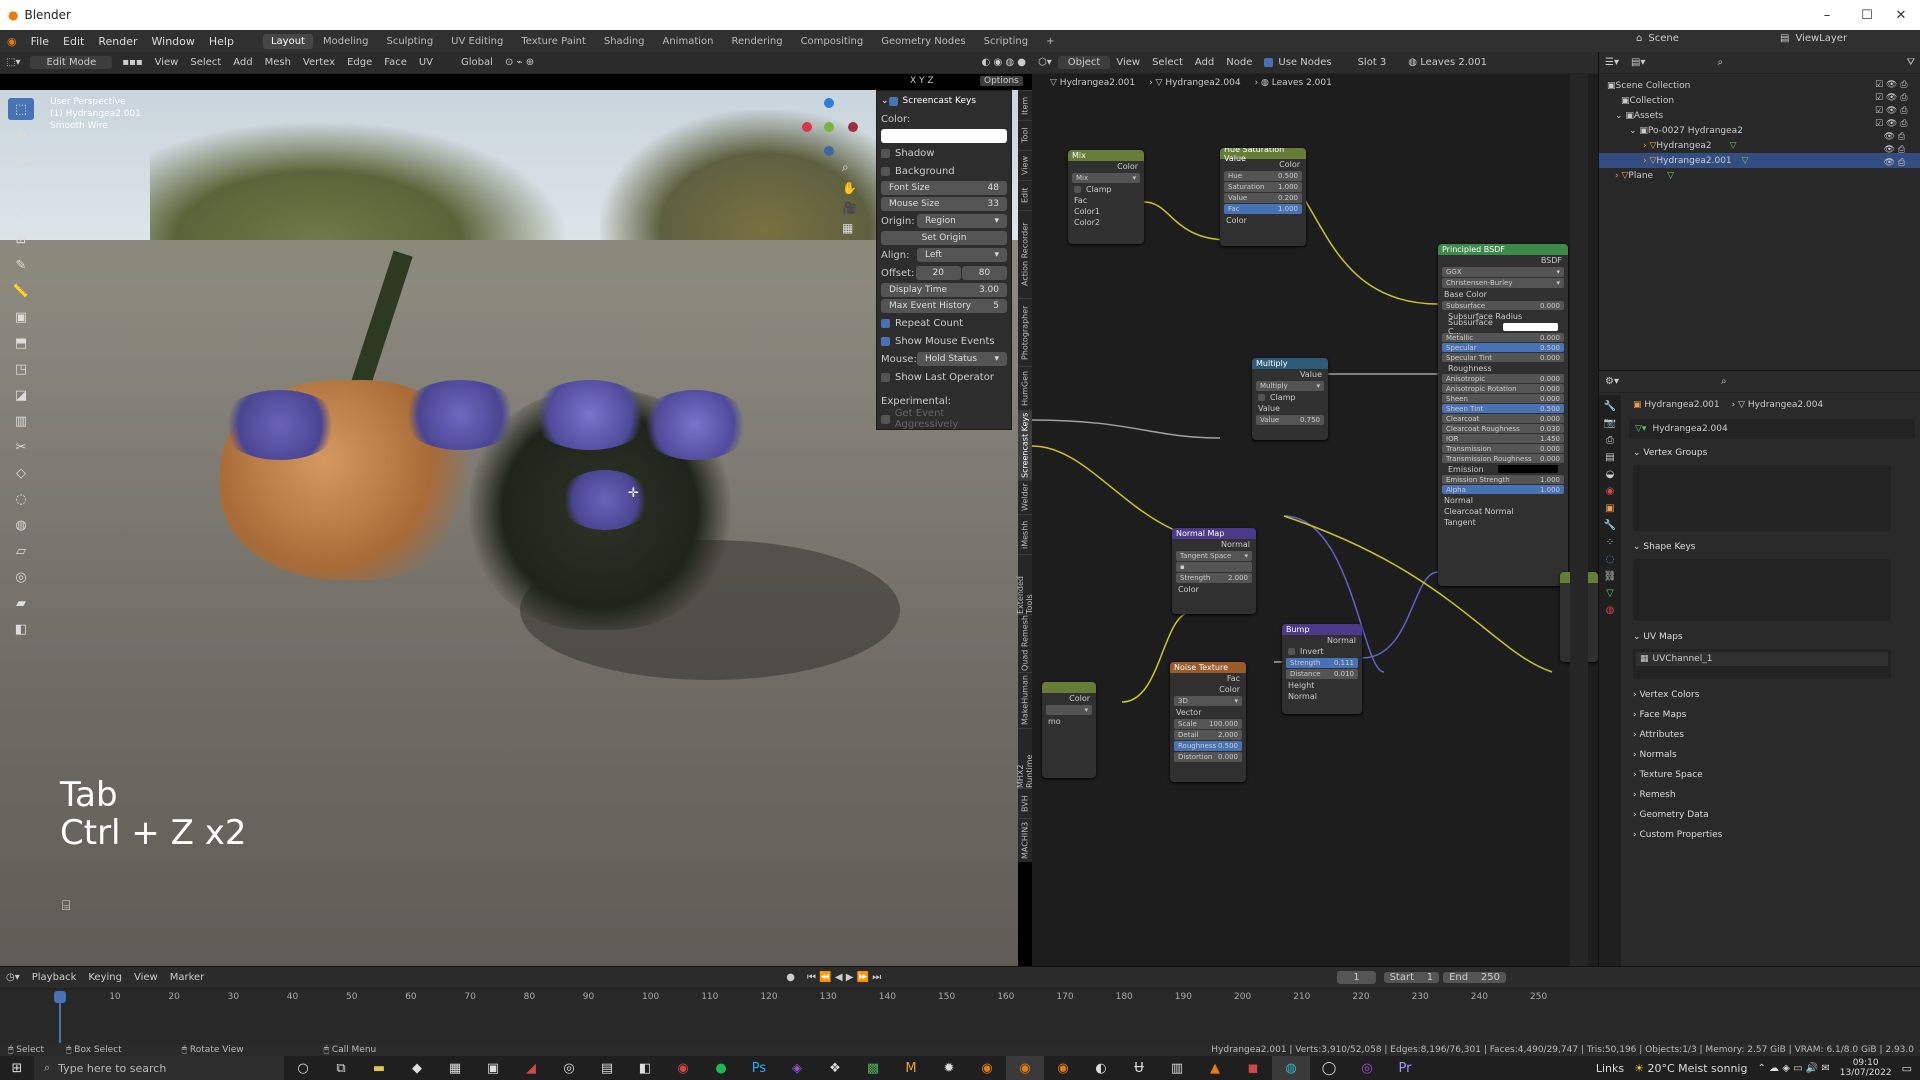  I want to click on close-button: ✕, so click(1899, 15).